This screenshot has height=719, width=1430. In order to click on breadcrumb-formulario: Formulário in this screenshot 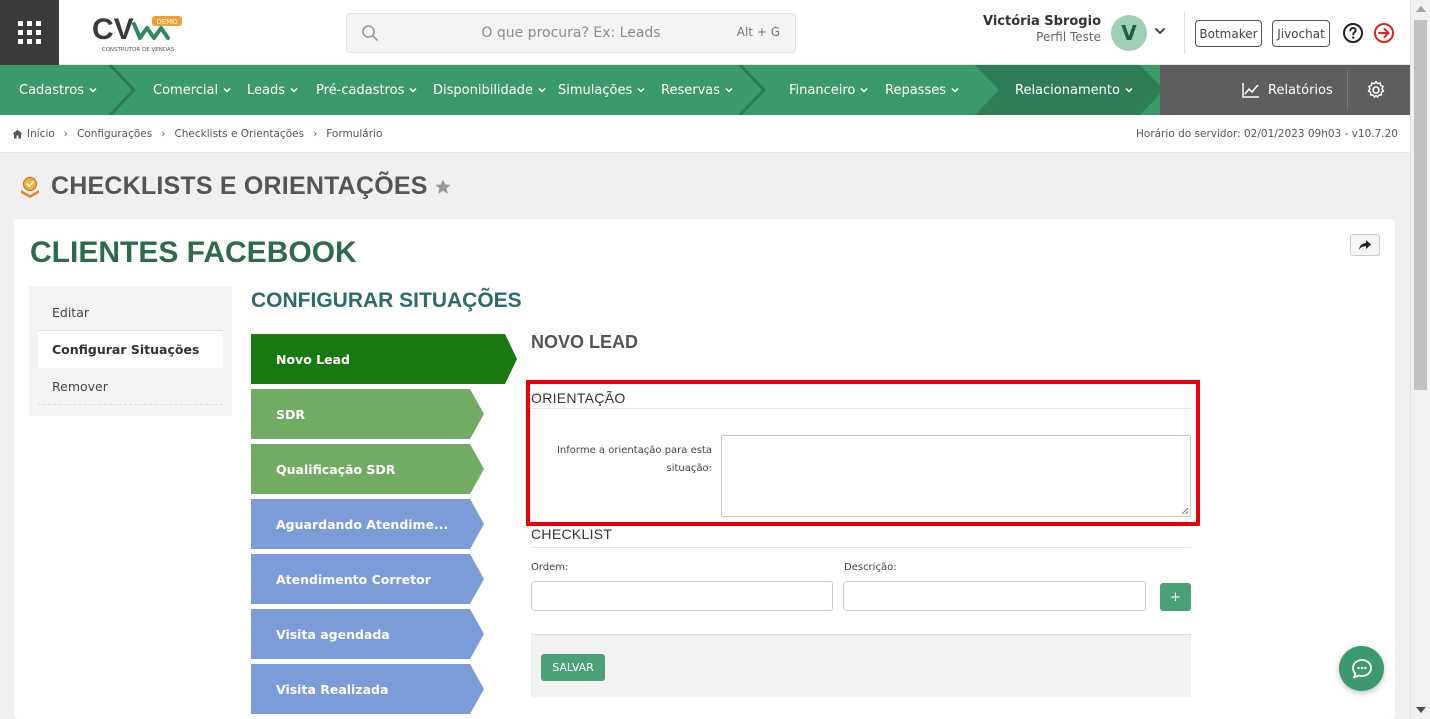, I will do `click(354, 134)`.